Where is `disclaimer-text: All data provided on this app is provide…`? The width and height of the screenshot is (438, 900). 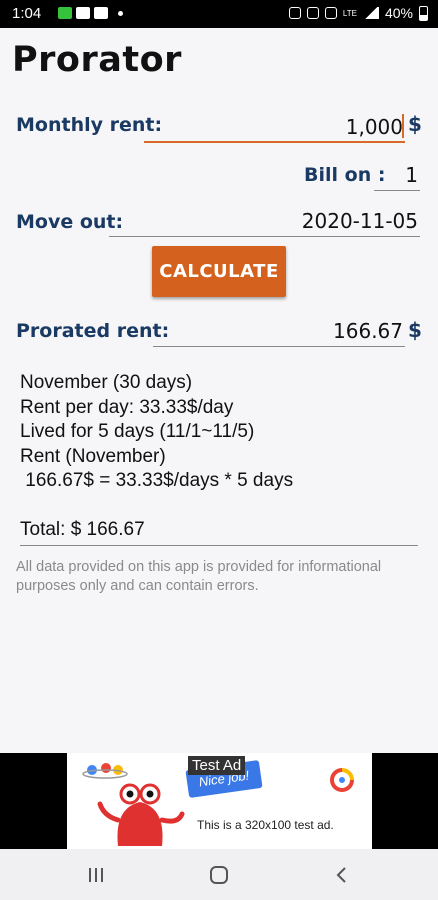
disclaimer-text: All data provided on this app is provide… is located at coordinates (199, 576).